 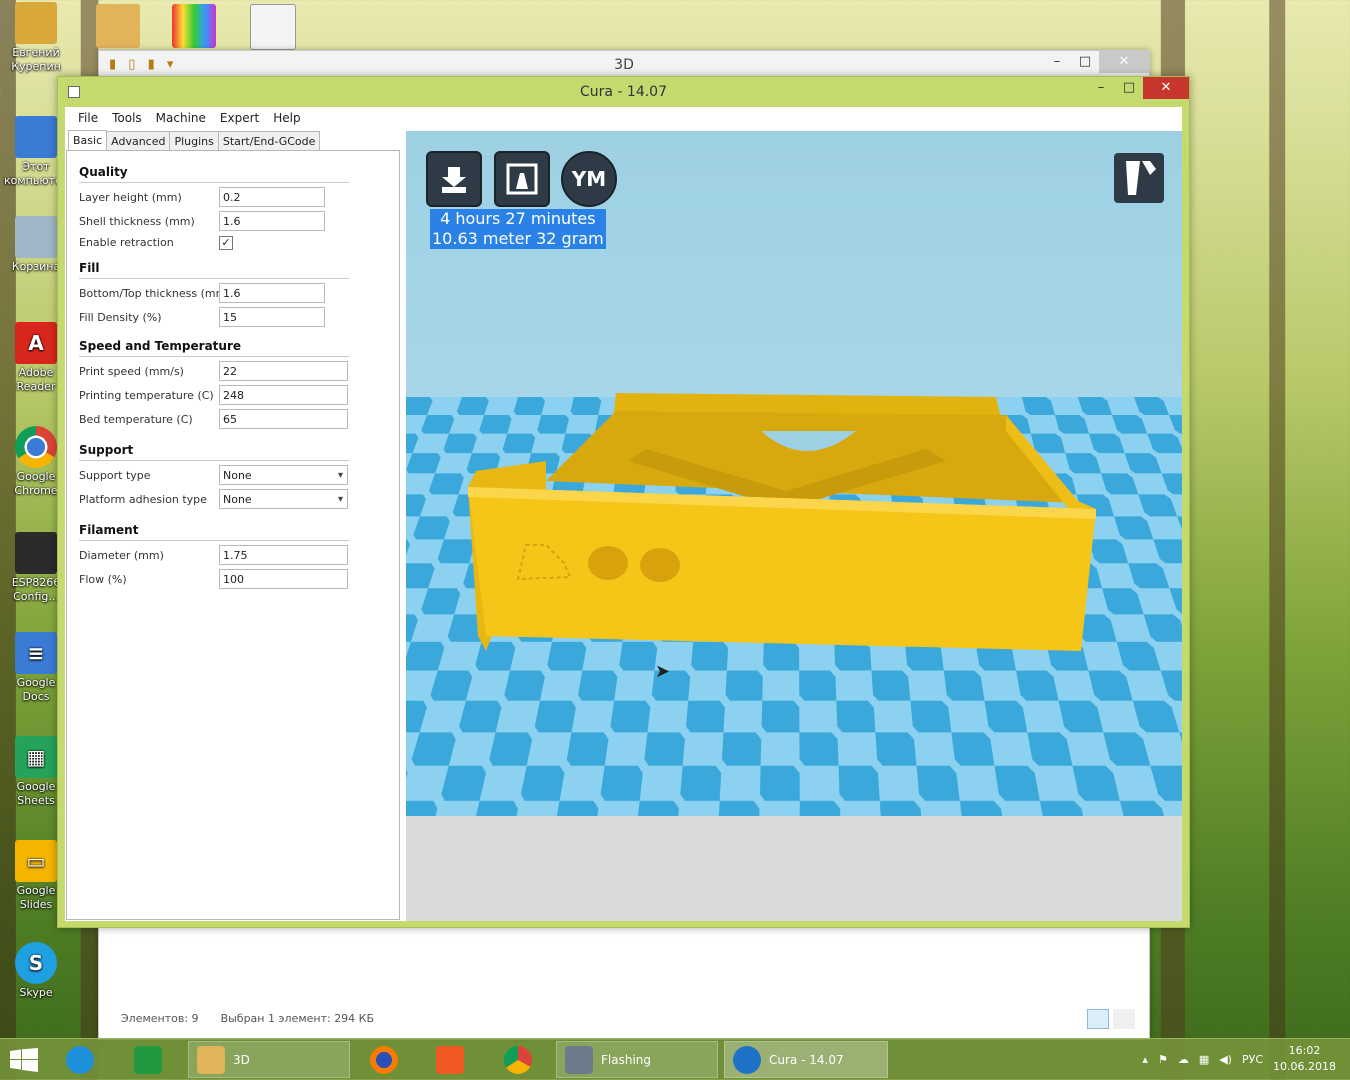 What do you see at coordinates (226, 243) in the screenshot?
I see `enable-retraction-checkbox: ✓` at bounding box center [226, 243].